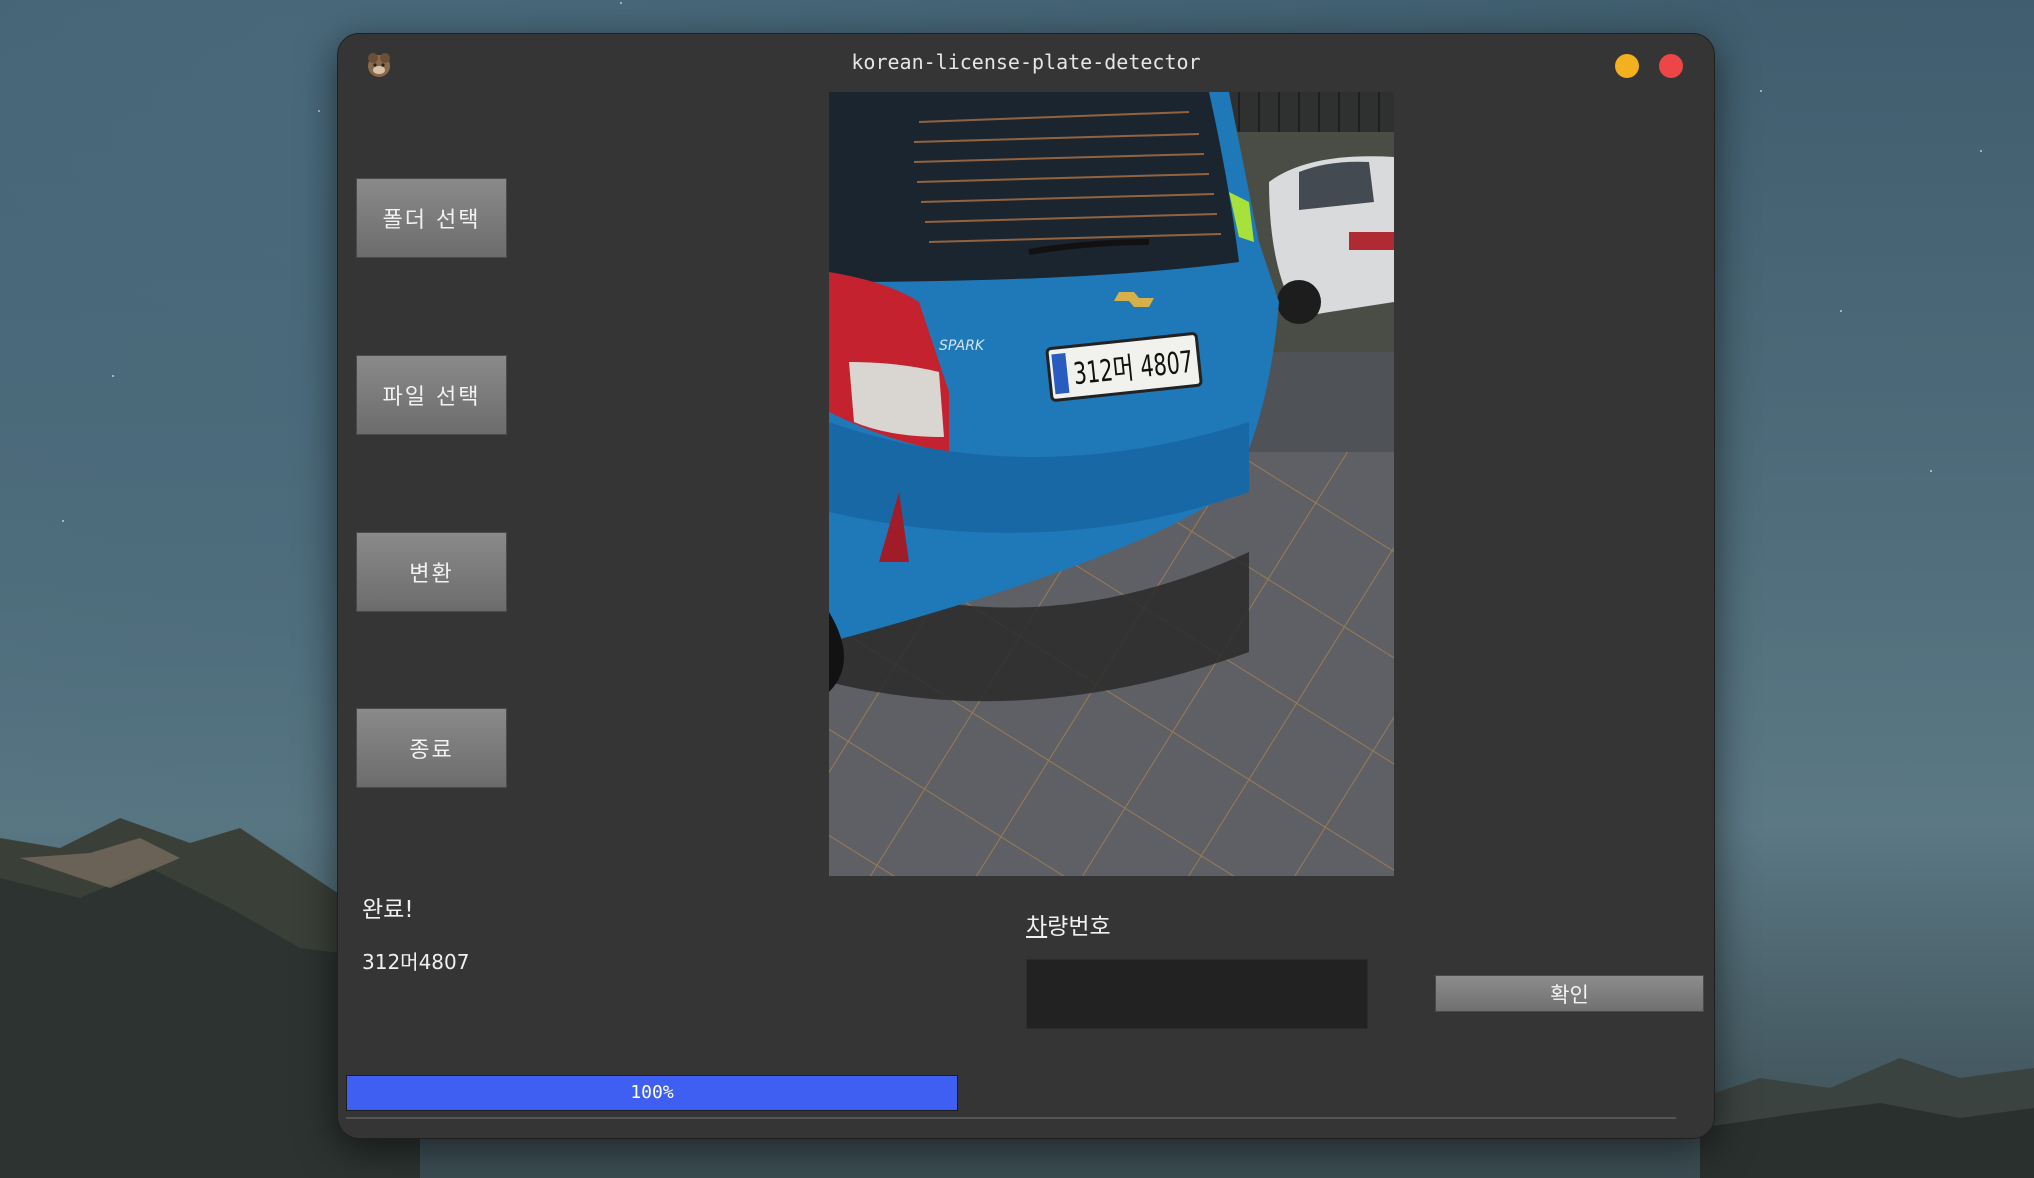 The width and height of the screenshot is (2034, 1178). What do you see at coordinates (1627, 66) in the screenshot?
I see `minimize-button` at bounding box center [1627, 66].